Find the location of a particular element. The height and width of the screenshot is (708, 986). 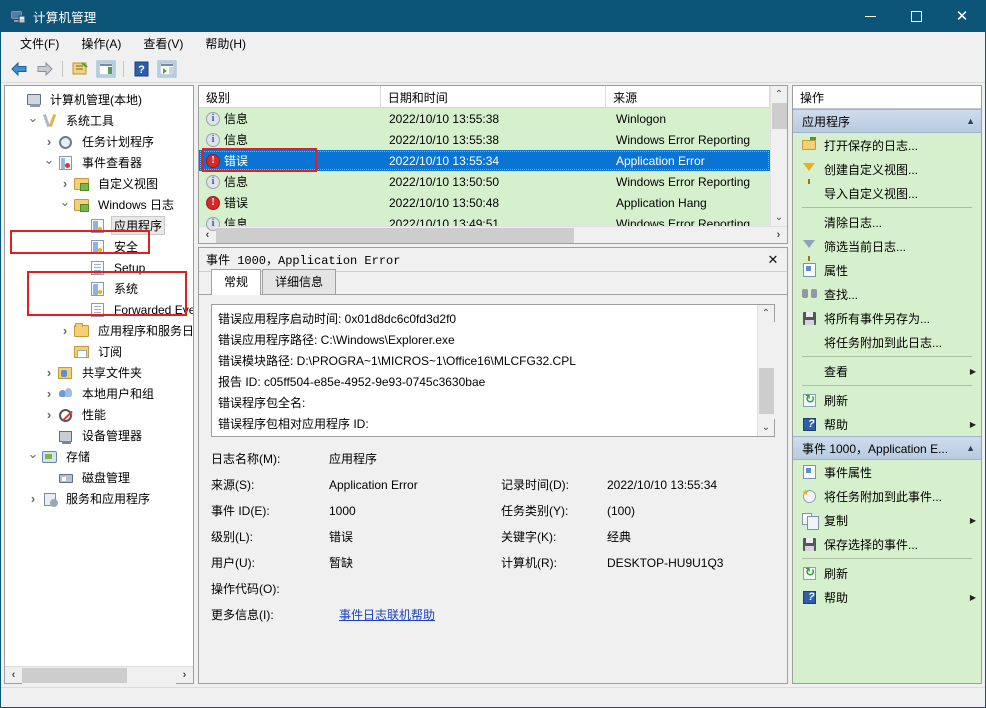

tree-scroll-left-icon: ‹ is located at coordinates (13, 675).